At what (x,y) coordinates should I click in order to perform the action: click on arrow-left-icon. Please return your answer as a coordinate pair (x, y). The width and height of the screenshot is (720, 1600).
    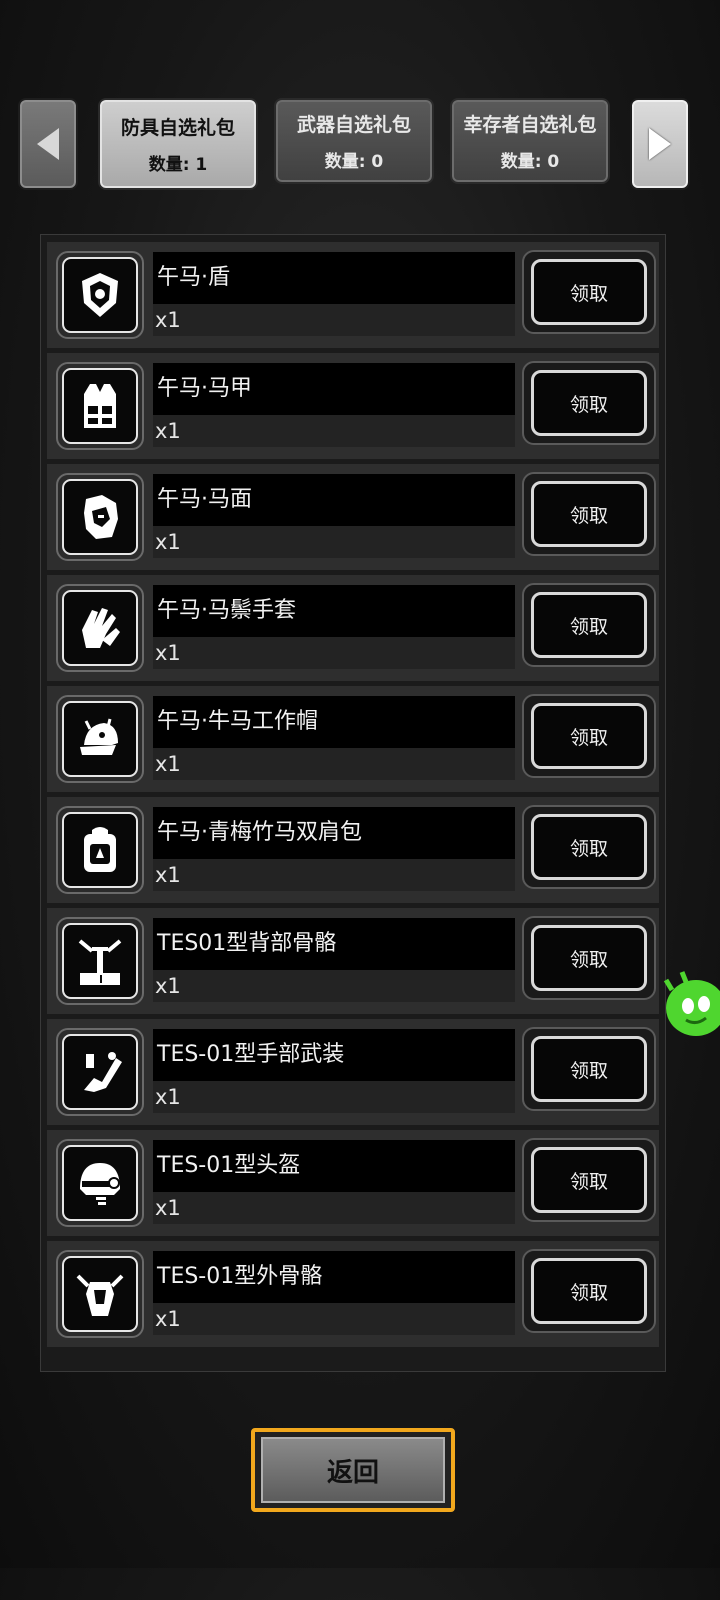
    Looking at the image, I should click on (48, 144).